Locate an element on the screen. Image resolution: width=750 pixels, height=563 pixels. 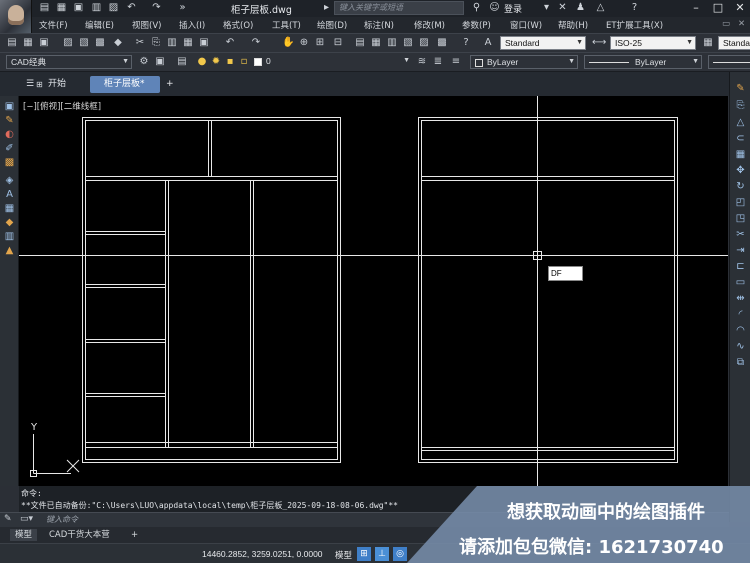
explode-icon: ⧉ is located at coordinates (740, 362).